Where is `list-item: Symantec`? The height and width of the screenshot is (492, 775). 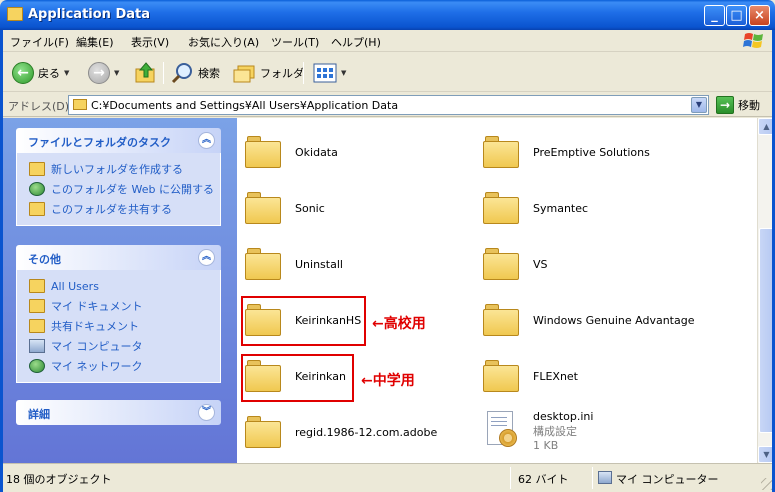 list-item: Symantec is located at coordinates (535, 208).